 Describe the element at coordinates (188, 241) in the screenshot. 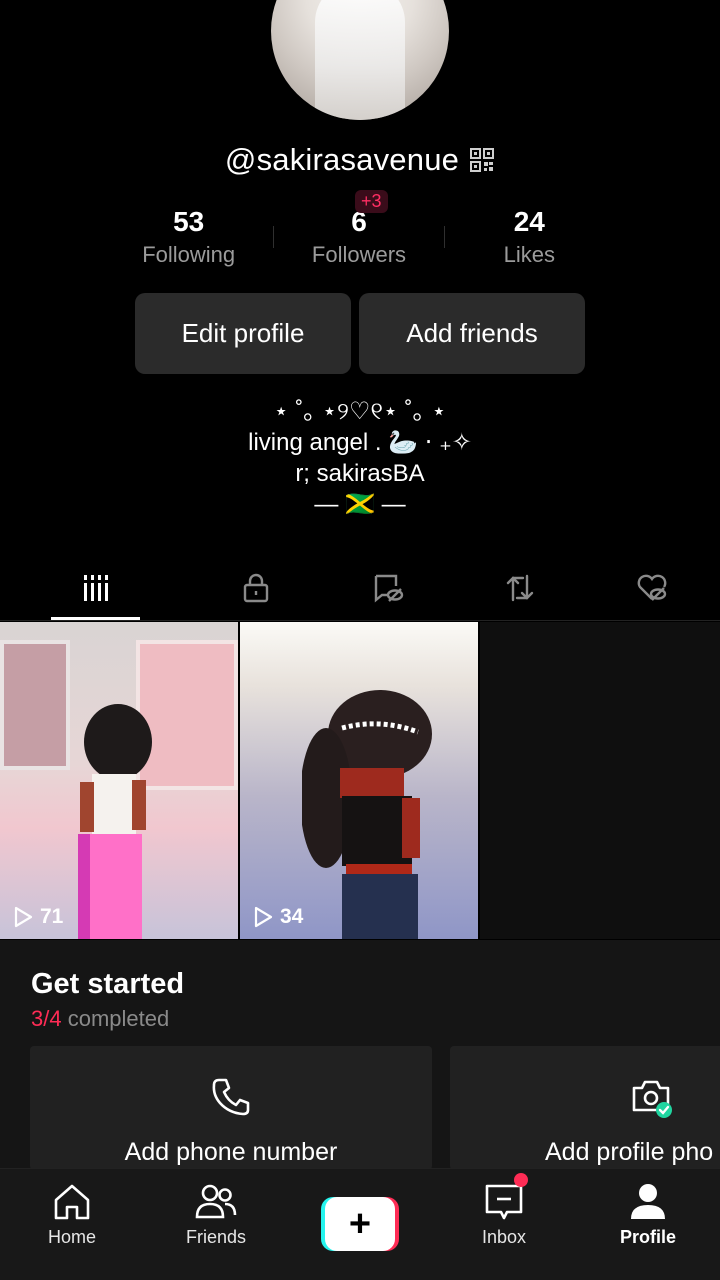

I see `stat-following: 53 Following` at that location.